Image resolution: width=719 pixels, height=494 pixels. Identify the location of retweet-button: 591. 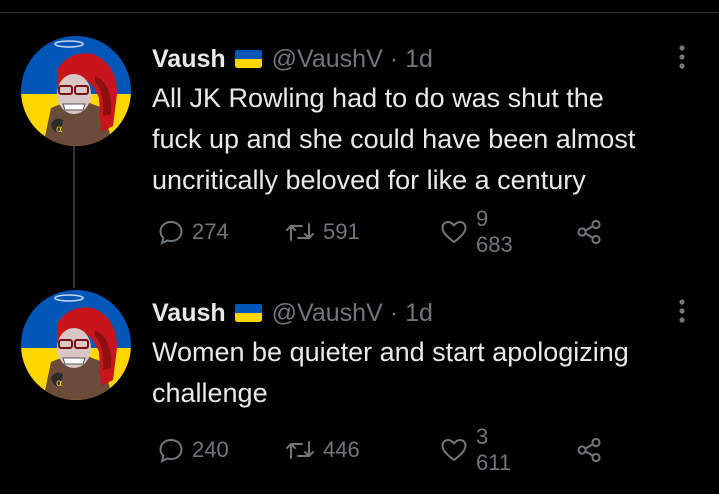
(322, 232).